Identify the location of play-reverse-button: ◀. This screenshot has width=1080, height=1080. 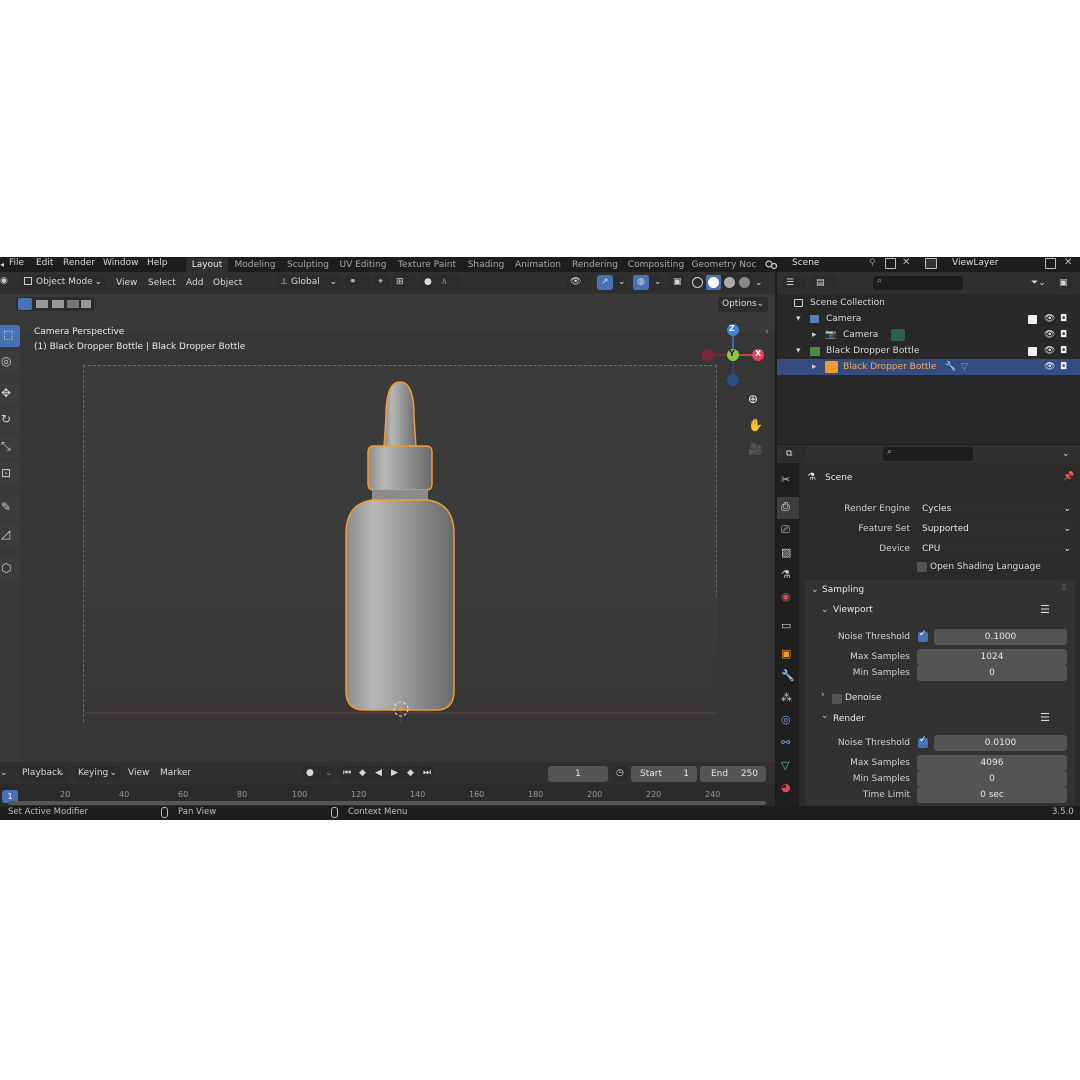
(378, 773).